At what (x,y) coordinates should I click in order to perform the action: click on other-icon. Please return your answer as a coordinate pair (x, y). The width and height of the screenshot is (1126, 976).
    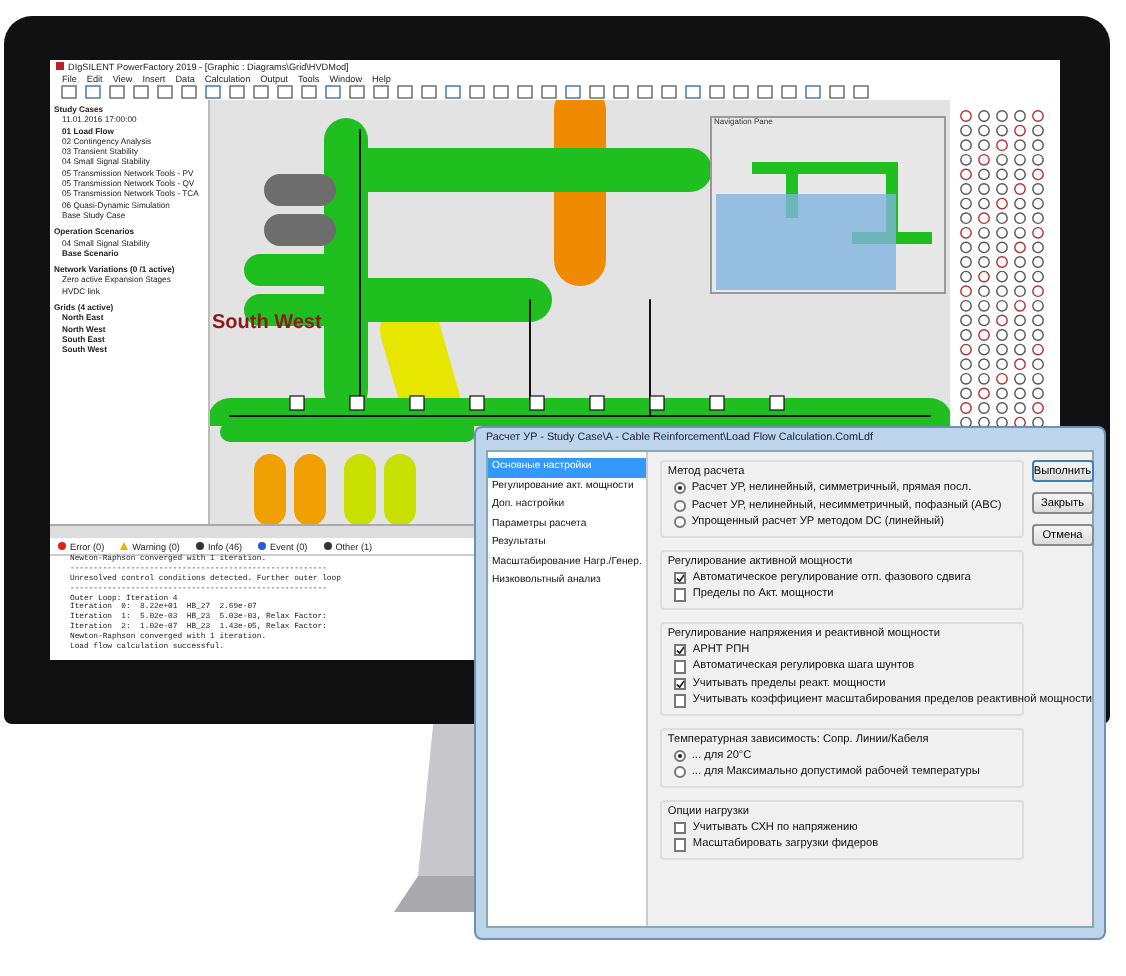
    Looking at the image, I should click on (327, 546).